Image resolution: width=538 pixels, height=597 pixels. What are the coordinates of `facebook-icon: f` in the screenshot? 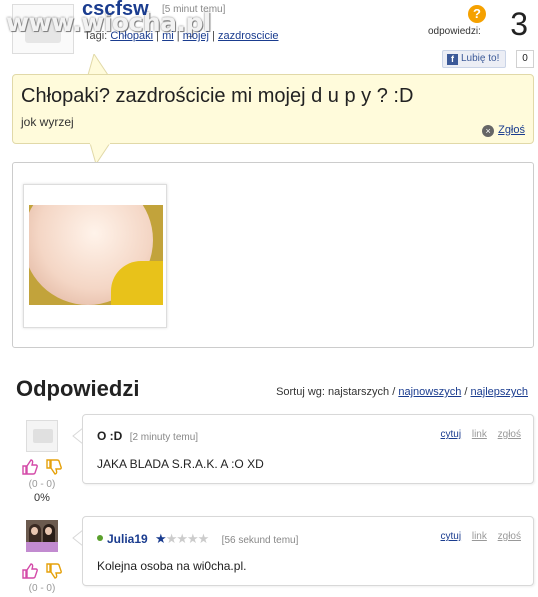 It's located at (452, 59).